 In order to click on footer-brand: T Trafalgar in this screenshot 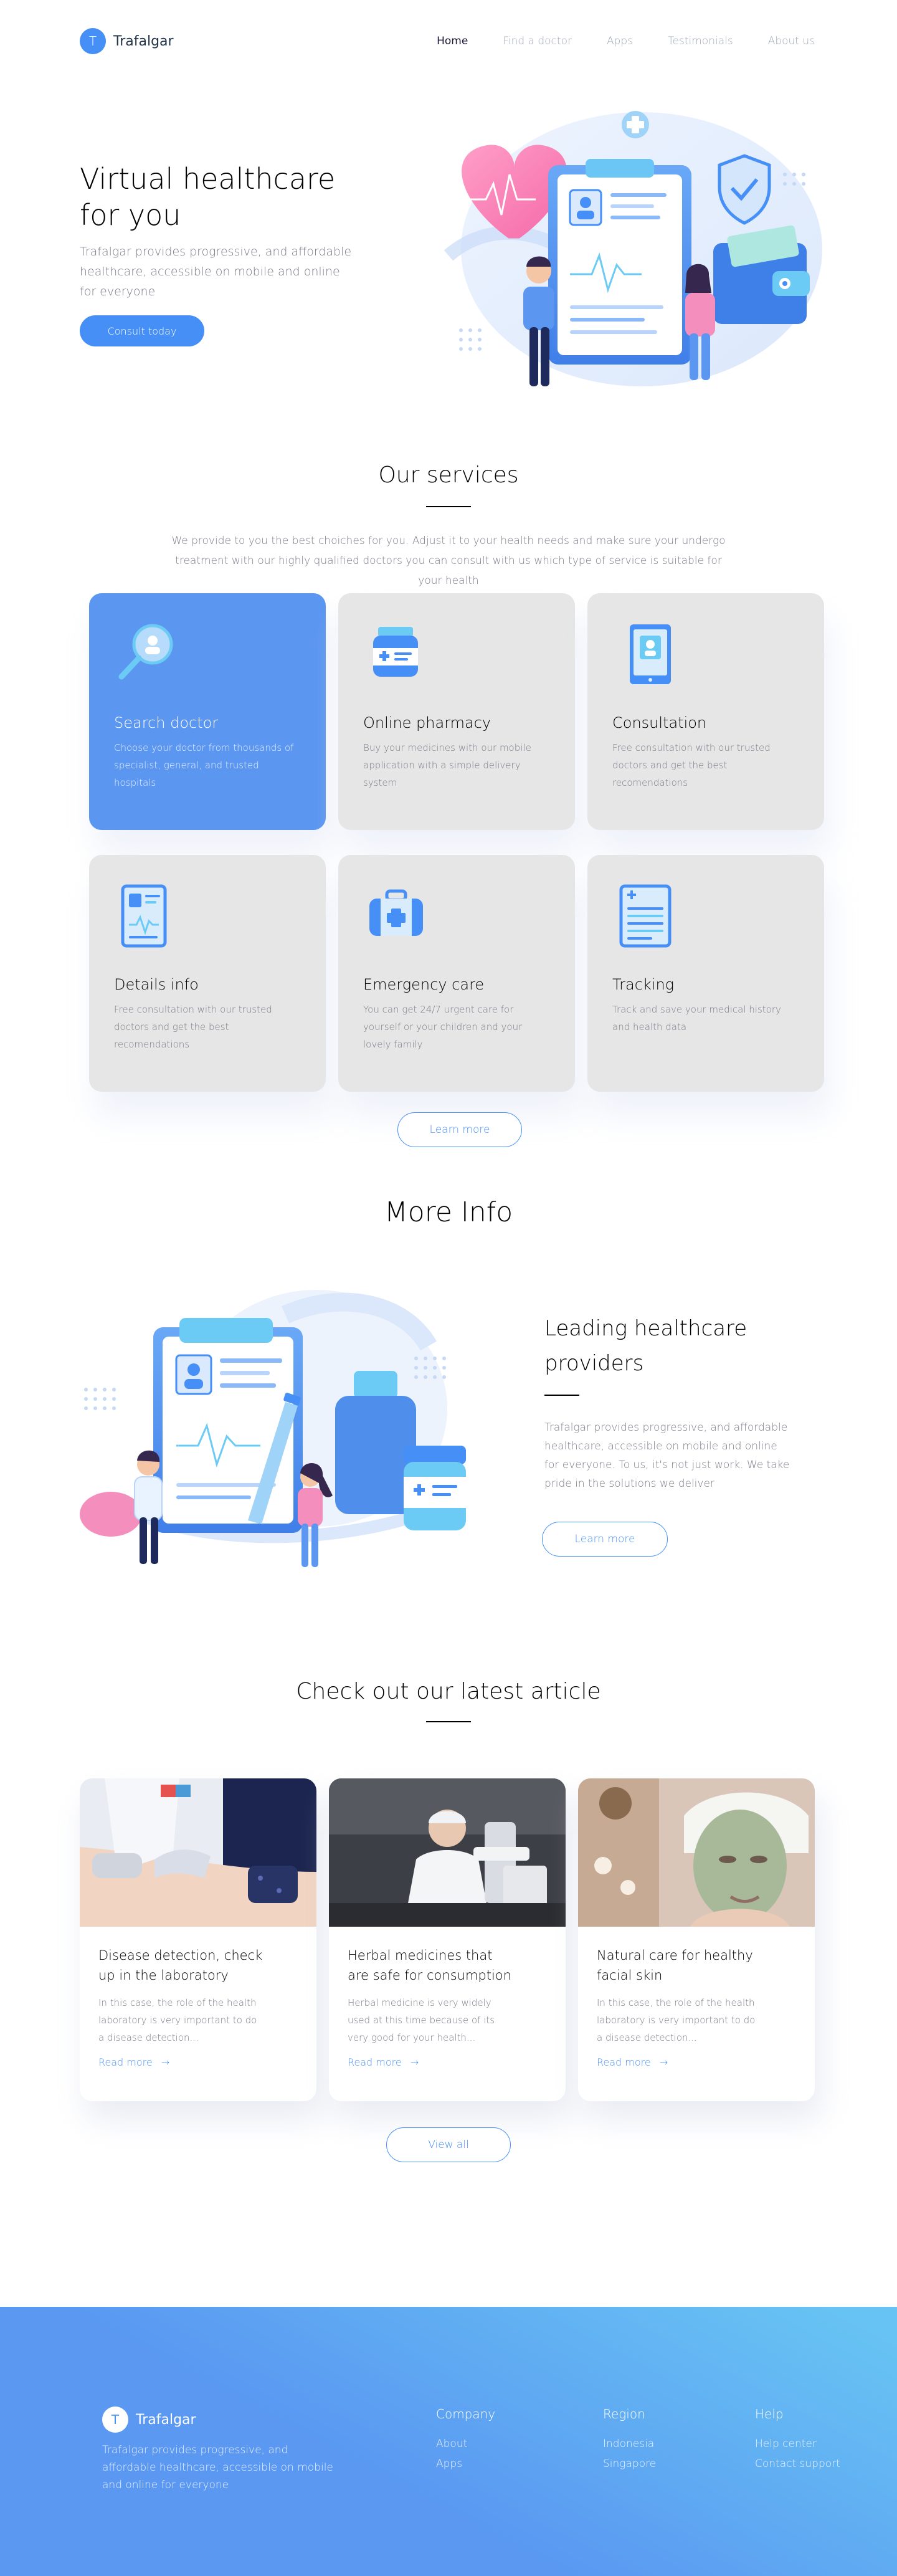, I will do `click(149, 2420)`.